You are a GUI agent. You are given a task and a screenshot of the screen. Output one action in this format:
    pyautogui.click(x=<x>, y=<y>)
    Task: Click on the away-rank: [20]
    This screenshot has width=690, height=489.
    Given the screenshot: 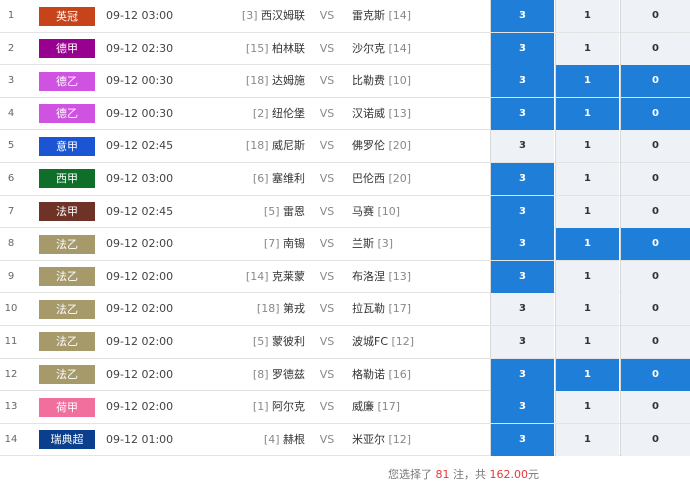 What is the action you would take?
    pyautogui.click(x=400, y=146)
    